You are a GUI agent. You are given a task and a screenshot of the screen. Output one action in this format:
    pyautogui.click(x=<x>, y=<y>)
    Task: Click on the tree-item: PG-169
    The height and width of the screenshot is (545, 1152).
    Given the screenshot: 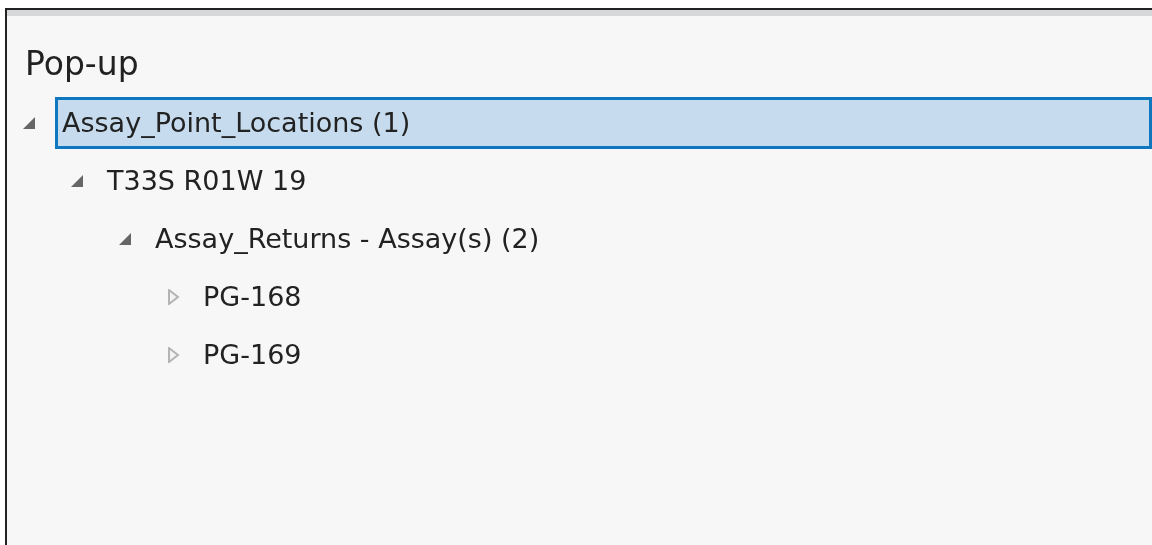 What is the action you would take?
    pyautogui.click(x=252, y=355)
    